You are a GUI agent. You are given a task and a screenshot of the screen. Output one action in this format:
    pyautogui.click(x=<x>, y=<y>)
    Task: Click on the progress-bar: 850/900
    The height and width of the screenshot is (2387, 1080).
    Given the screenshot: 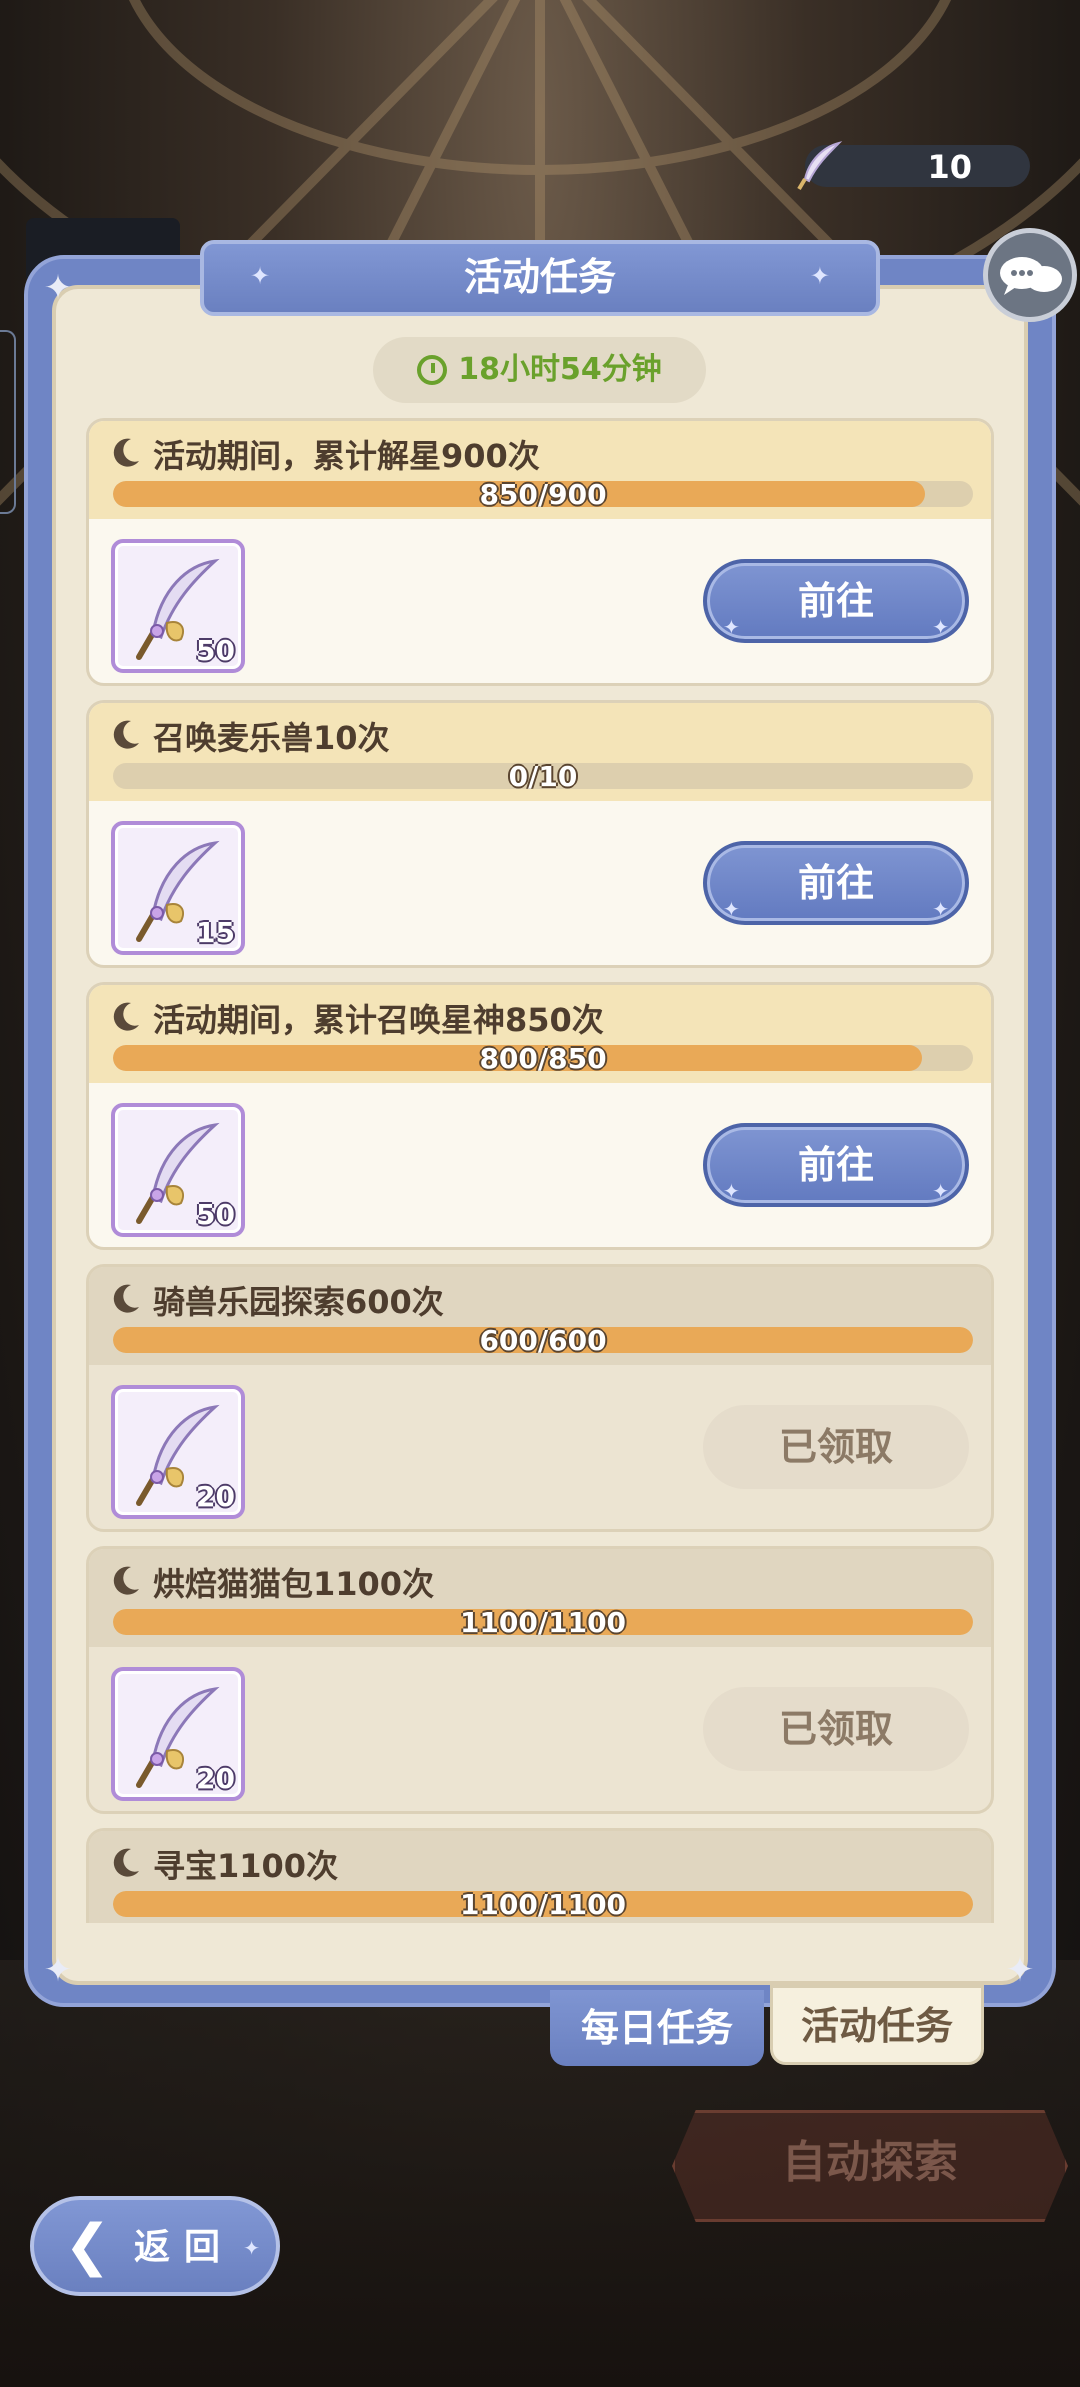 What is the action you would take?
    pyautogui.click(x=543, y=494)
    